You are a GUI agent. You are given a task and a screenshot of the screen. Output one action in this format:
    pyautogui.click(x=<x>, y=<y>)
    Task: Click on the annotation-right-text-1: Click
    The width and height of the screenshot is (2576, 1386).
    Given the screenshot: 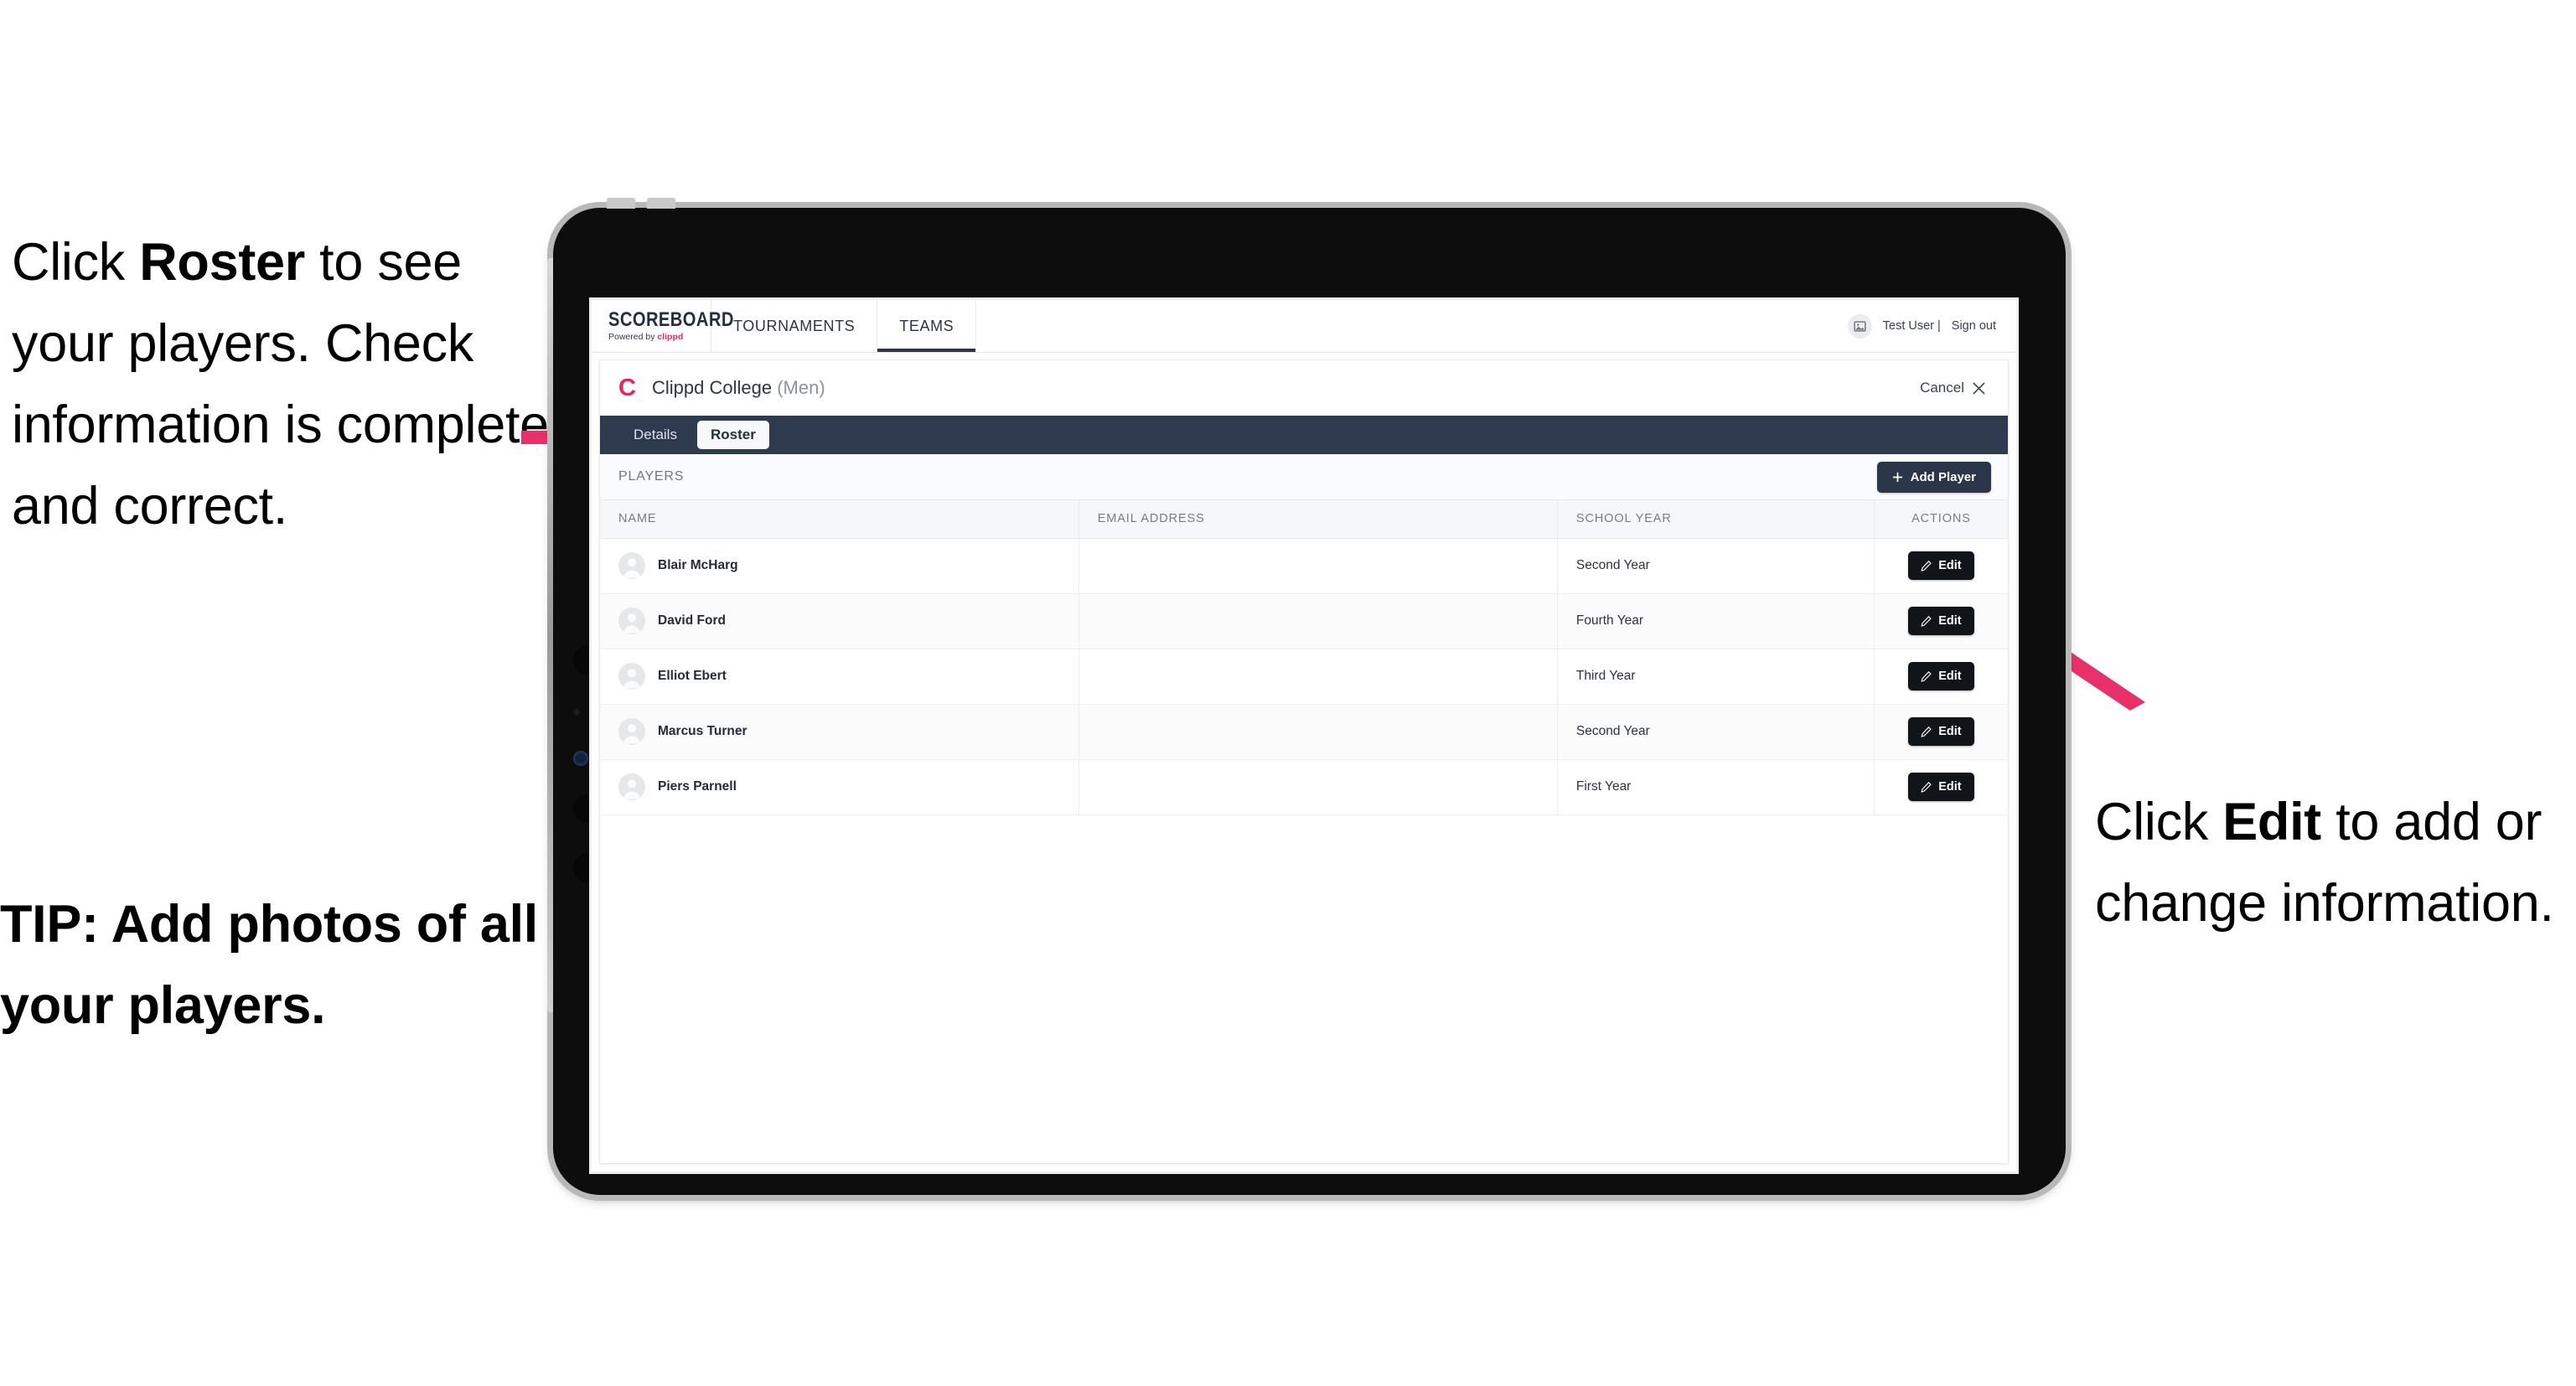 What is the action you would take?
    pyautogui.click(x=2159, y=822)
    